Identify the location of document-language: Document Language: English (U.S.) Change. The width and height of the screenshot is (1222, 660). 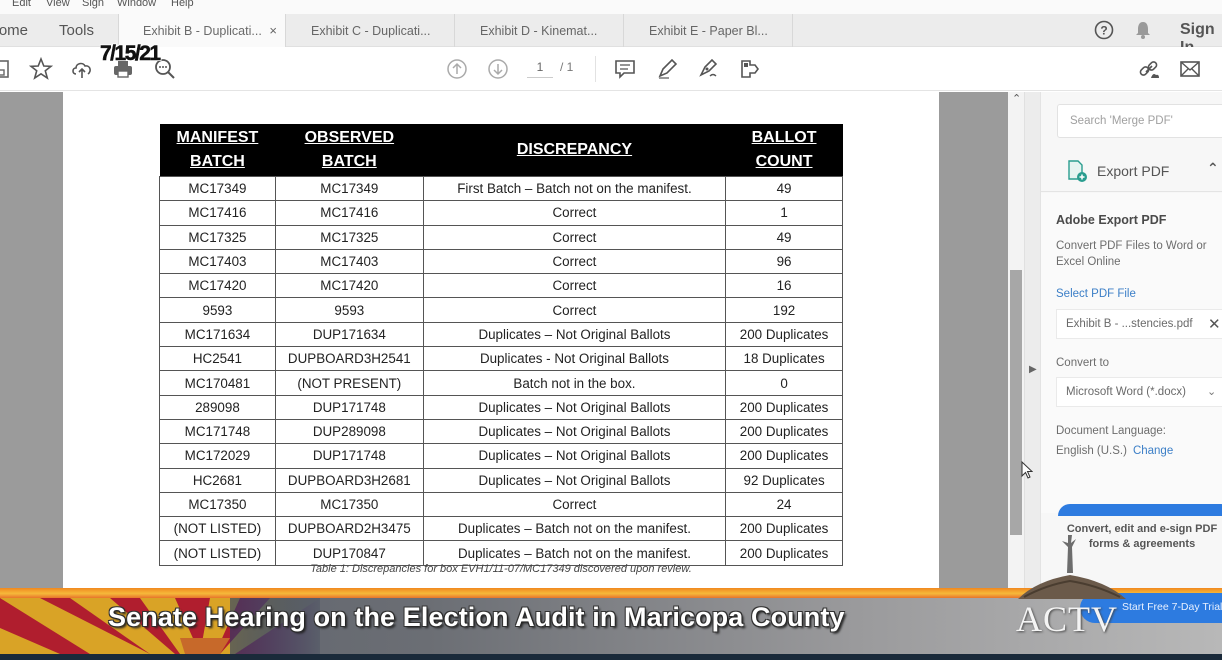
(1114, 441).